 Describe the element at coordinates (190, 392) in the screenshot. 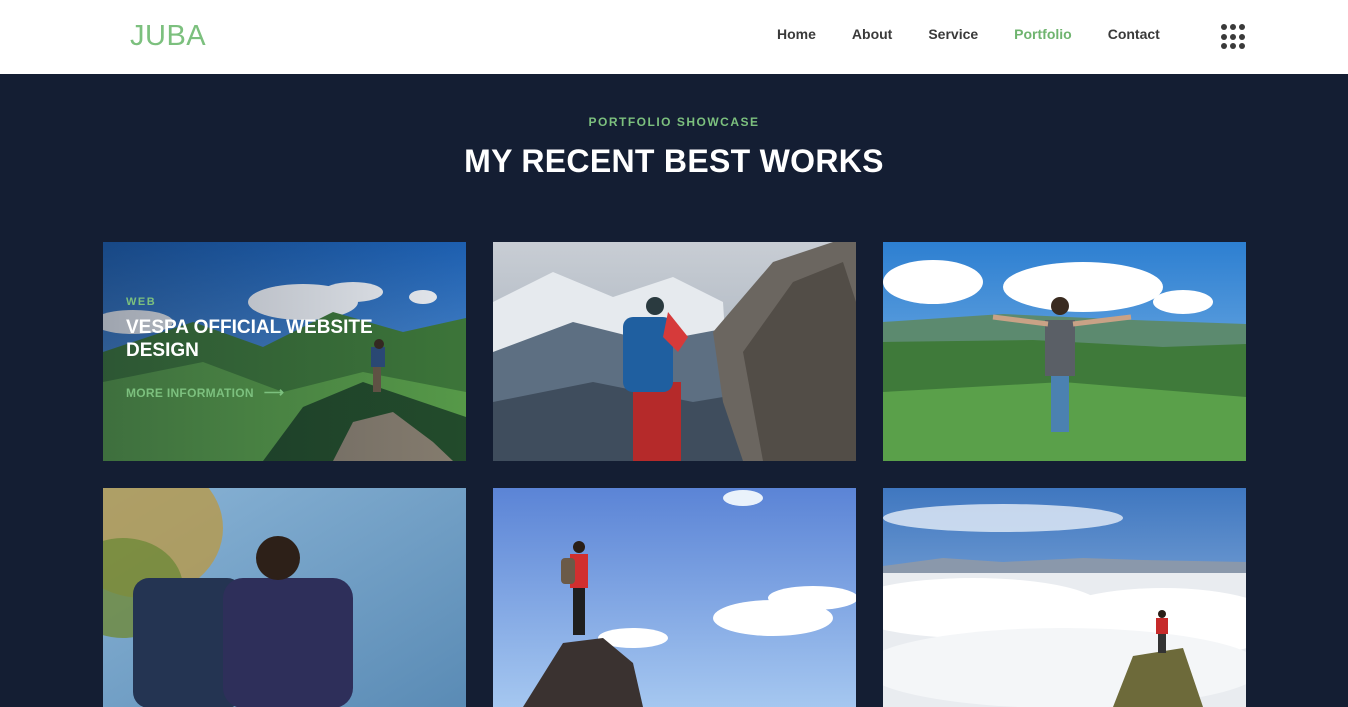

I see `more-information-label: MORE INFORMATION` at that location.